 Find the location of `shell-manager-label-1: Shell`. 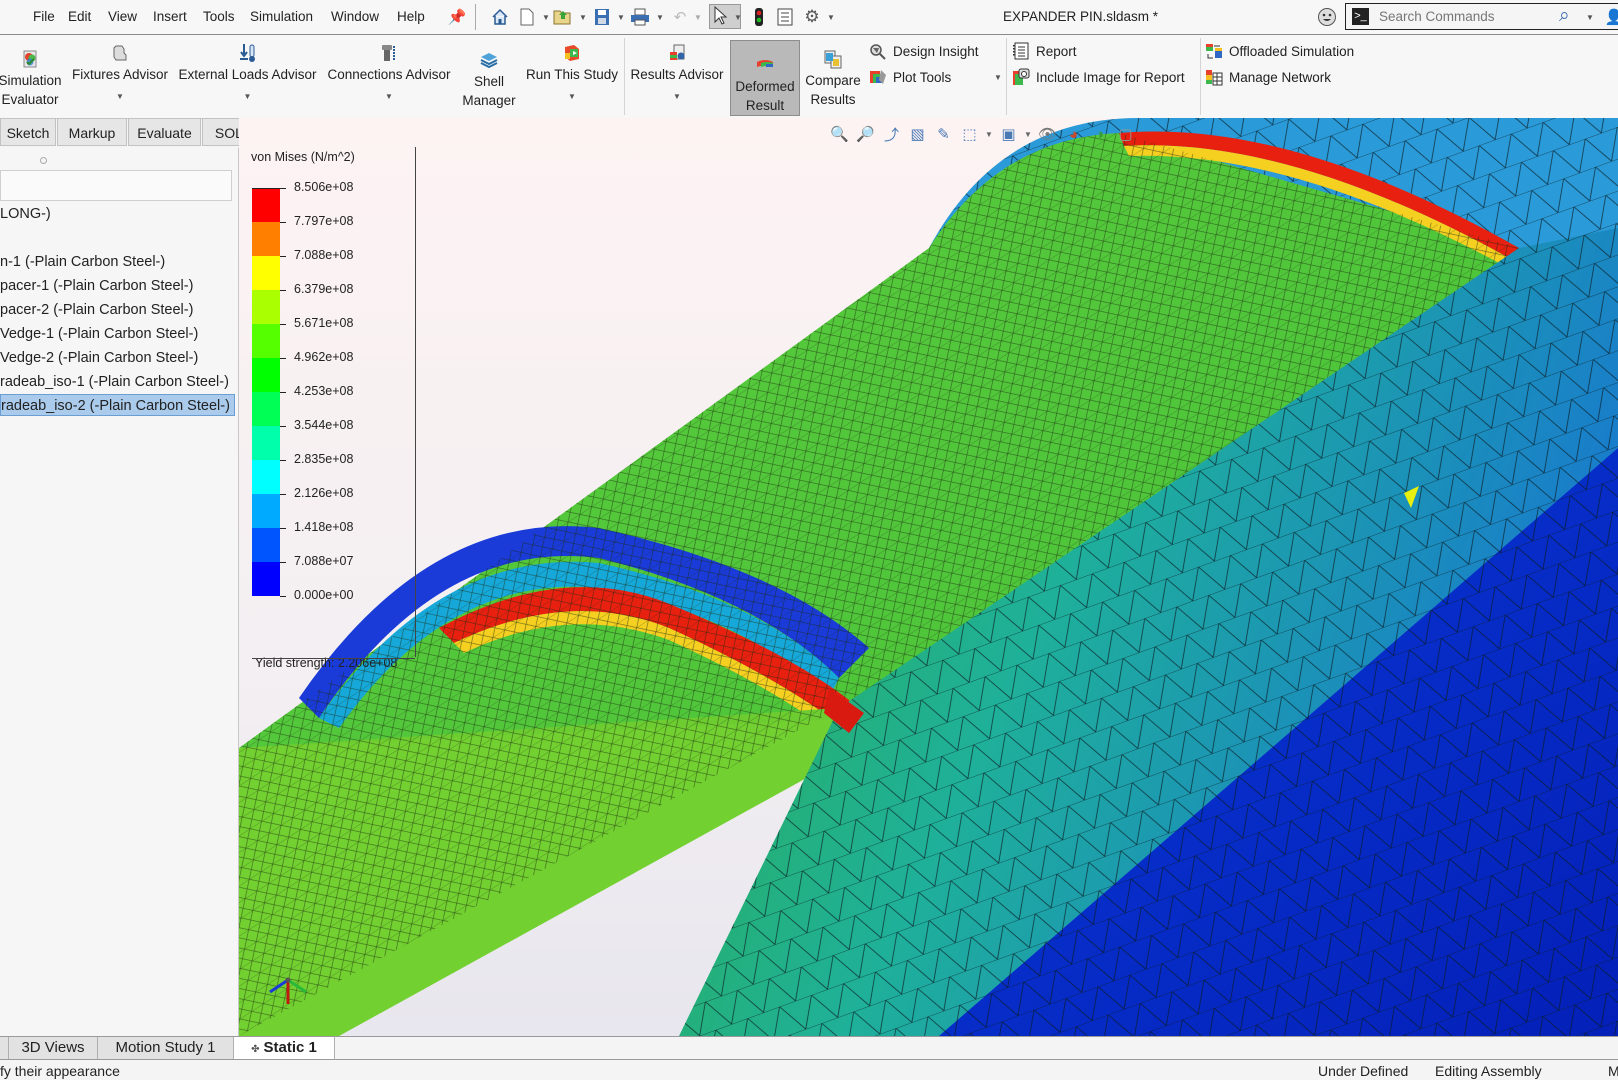

shell-manager-label-1: Shell is located at coordinates (489, 81).